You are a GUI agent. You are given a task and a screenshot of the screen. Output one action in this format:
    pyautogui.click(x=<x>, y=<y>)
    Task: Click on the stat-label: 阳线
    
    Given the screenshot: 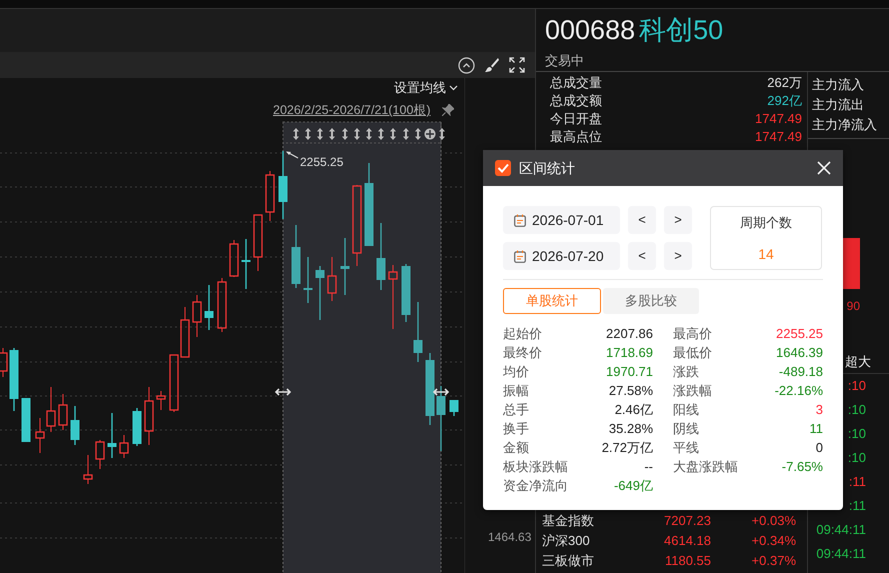 What is the action you would take?
    pyautogui.click(x=686, y=410)
    